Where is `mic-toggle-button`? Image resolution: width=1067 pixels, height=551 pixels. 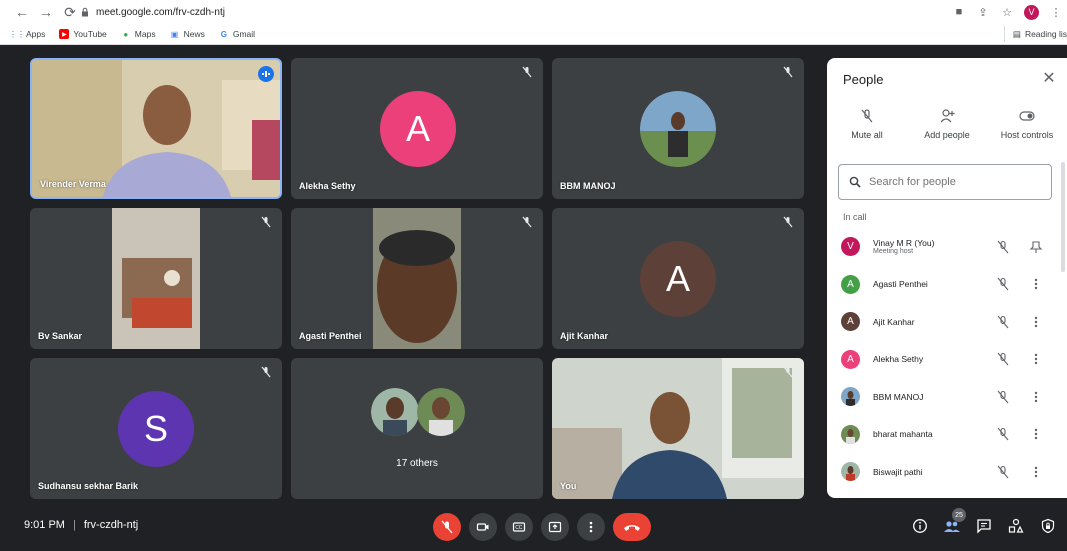
mic-toggle-button is located at coordinates (447, 527).